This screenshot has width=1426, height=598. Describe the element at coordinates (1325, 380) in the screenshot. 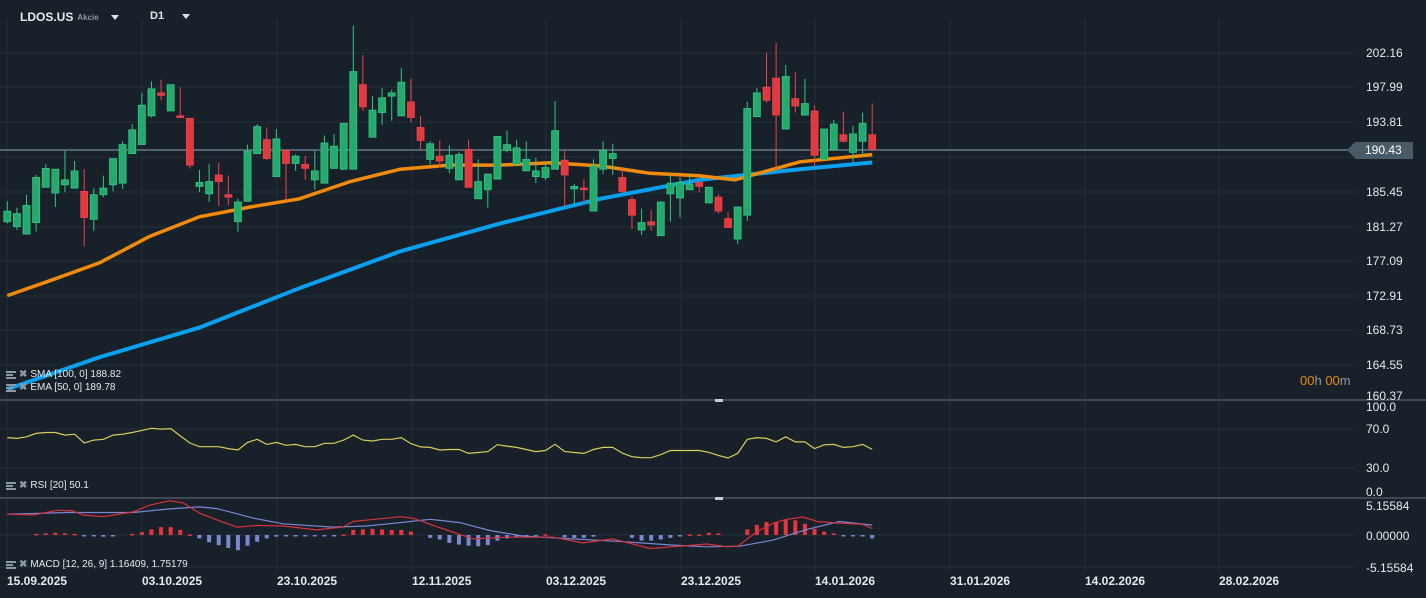

I see `candle-timer: 00h 00m` at that location.